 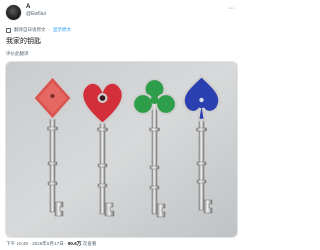 I want to click on translation-notice-text: 翻译自日语原文, so click(x=30, y=29).